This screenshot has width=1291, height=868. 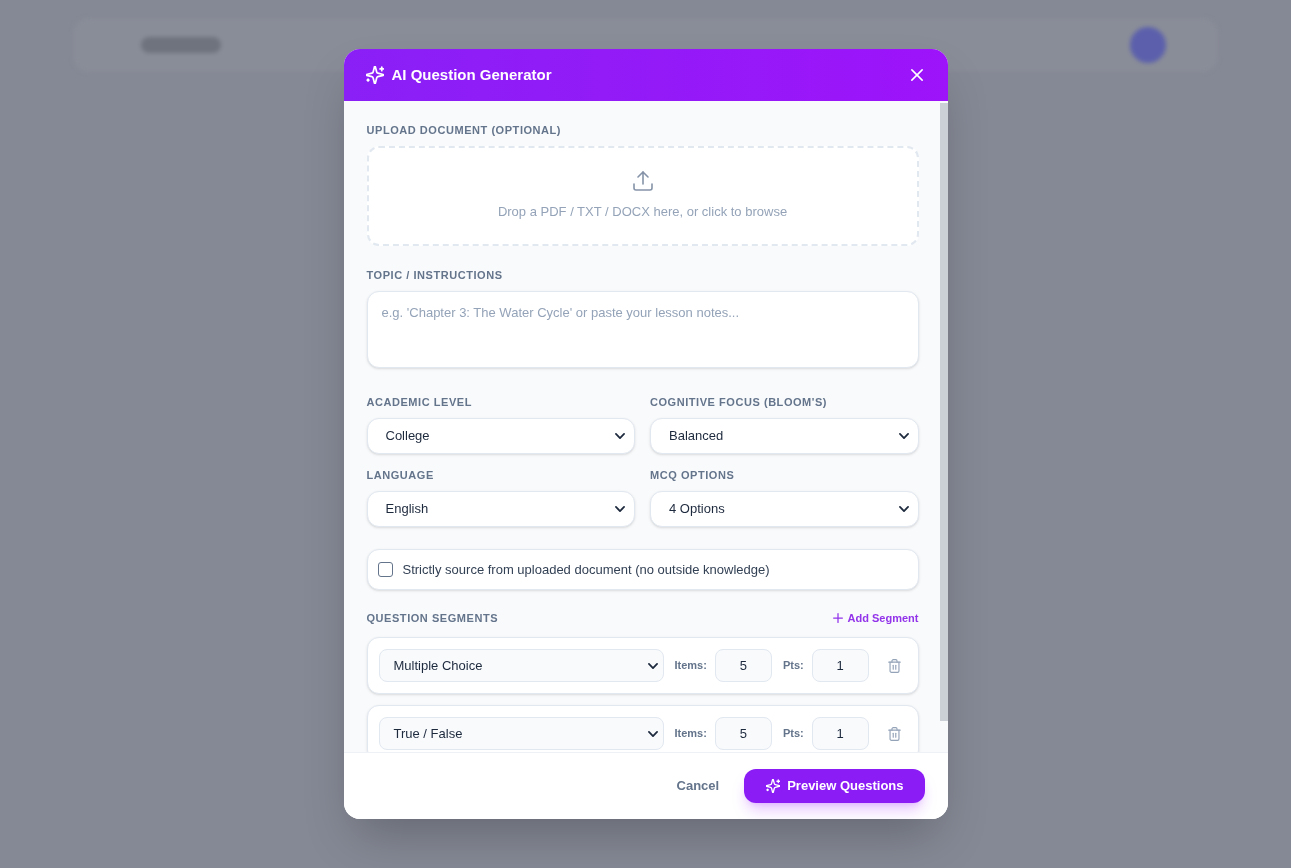 I want to click on upload-icon, so click(x=642, y=180).